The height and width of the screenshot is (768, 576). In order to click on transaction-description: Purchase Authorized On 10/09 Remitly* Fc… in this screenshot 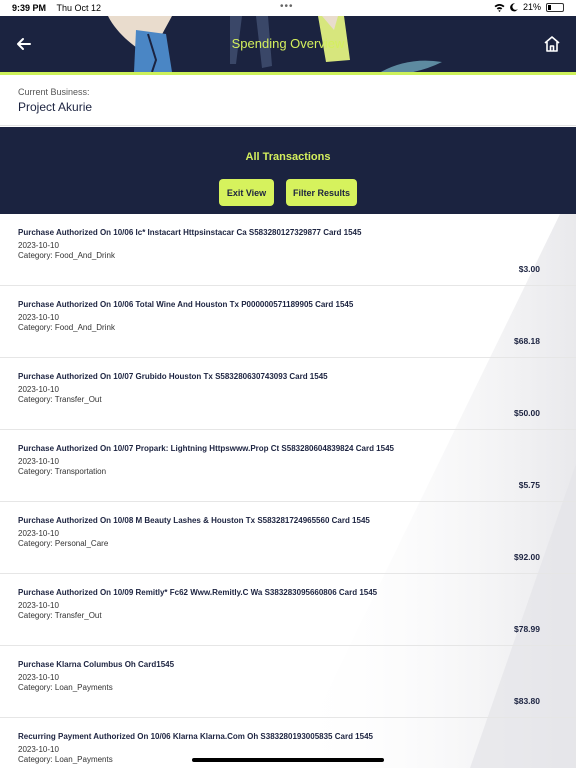, I will do `click(198, 592)`.